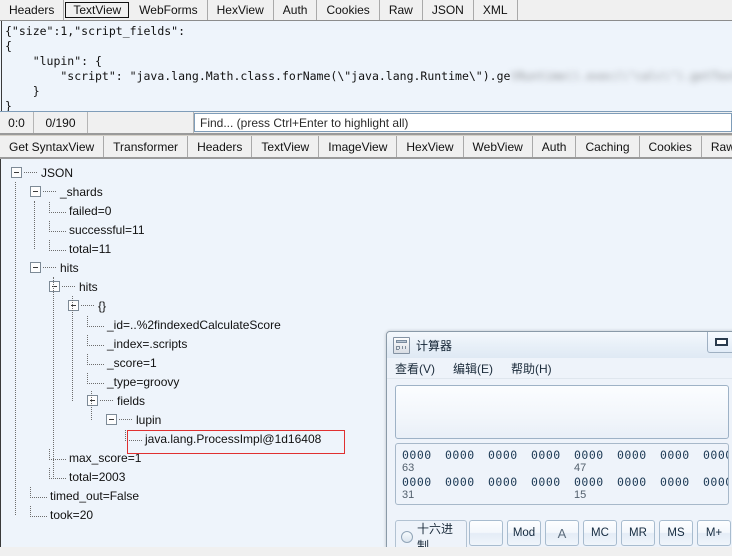  What do you see at coordinates (295, 10) in the screenshot?
I see `tab-auth: Auth` at bounding box center [295, 10].